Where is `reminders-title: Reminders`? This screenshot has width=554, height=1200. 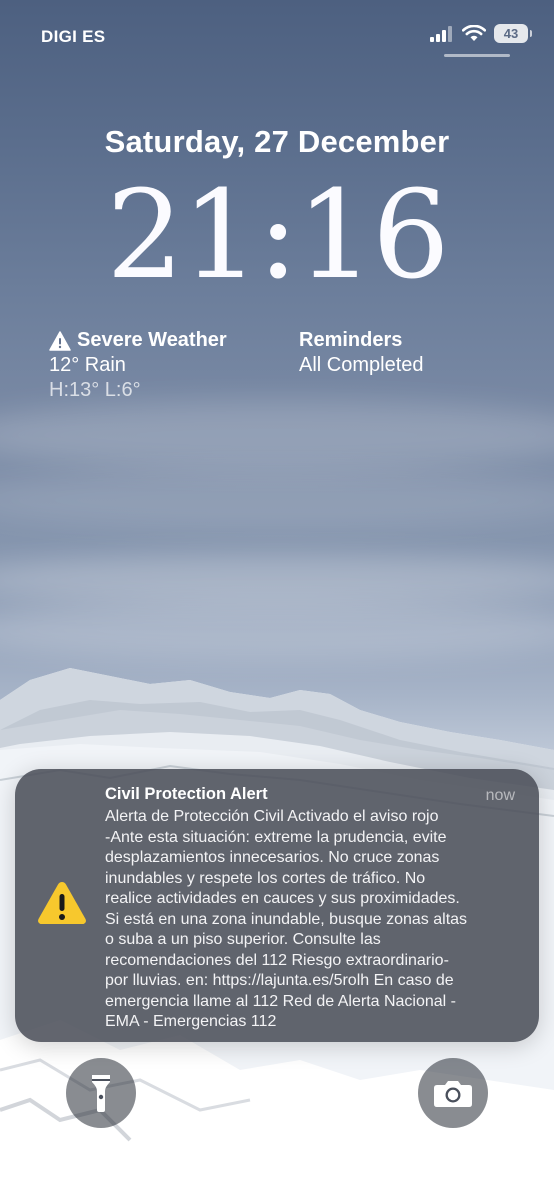 reminders-title: Reminders is located at coordinates (351, 340).